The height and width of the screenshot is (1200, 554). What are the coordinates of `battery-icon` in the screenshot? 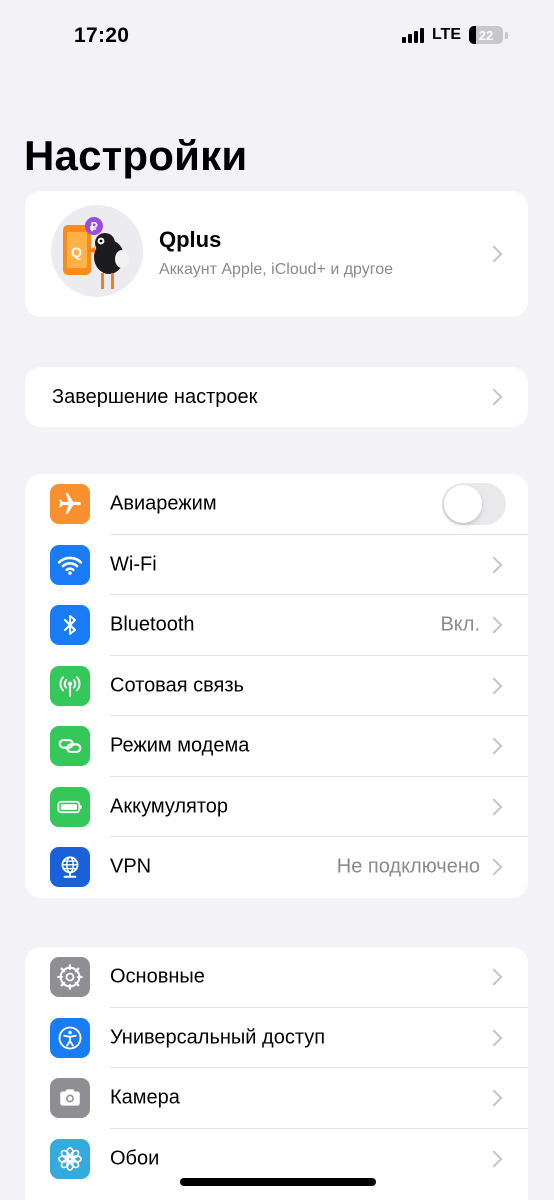 It's located at (70, 806).